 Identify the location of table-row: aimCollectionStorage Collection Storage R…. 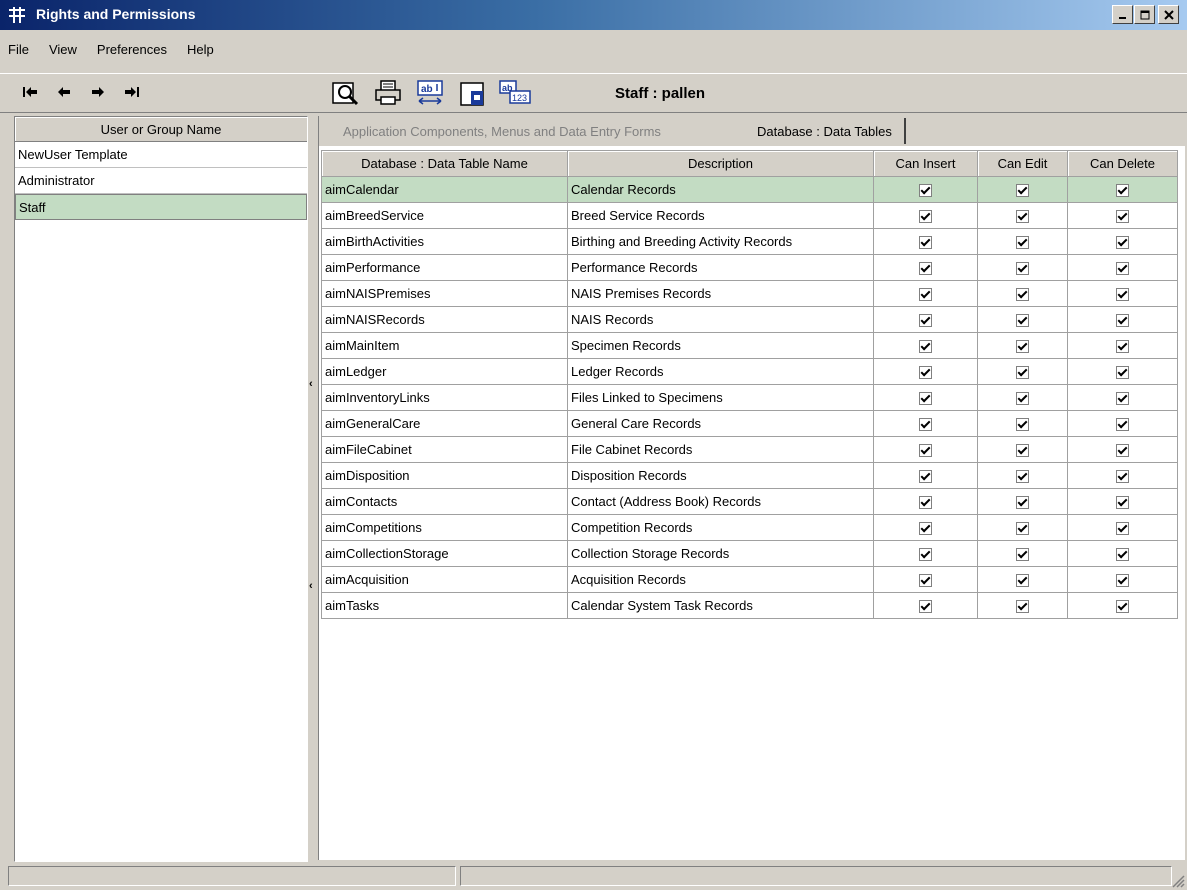
(749, 553).